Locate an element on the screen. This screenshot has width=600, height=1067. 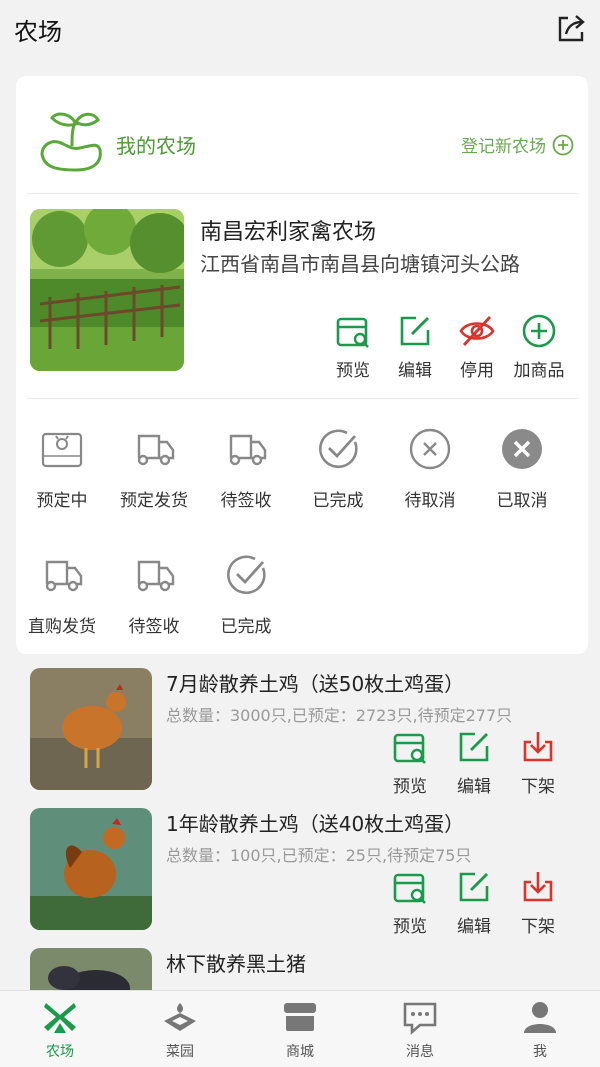
direct-status-row: 直购发货 待签收 已完成 is located at coordinates (302, 594).